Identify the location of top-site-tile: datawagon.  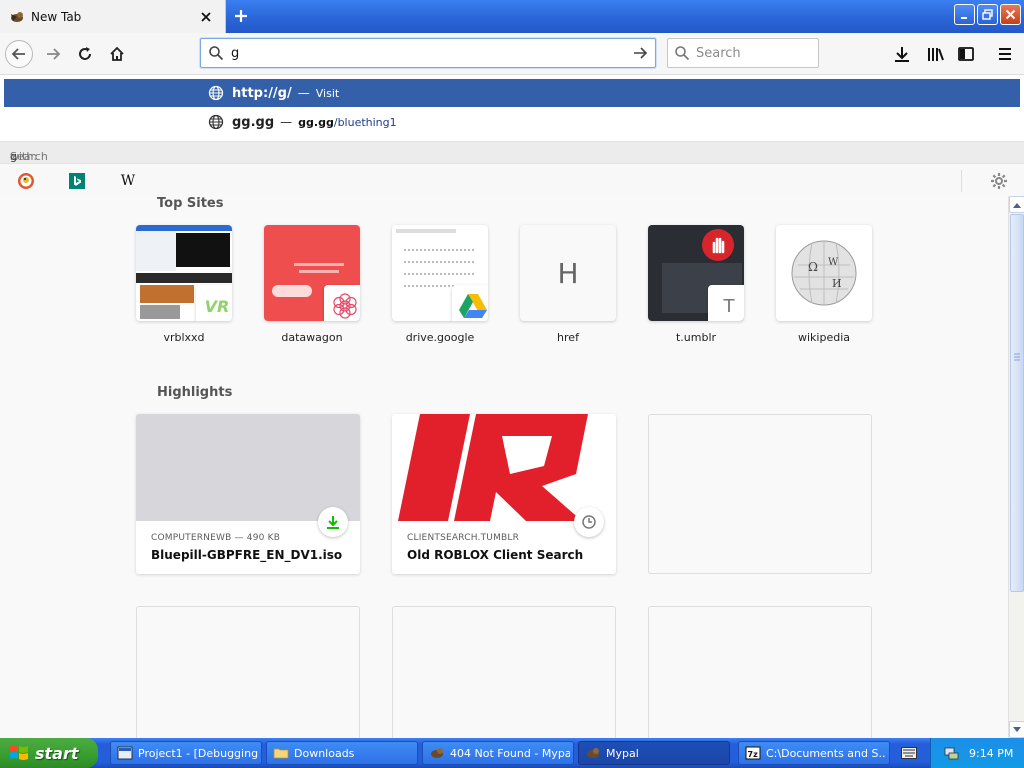
(312, 284).